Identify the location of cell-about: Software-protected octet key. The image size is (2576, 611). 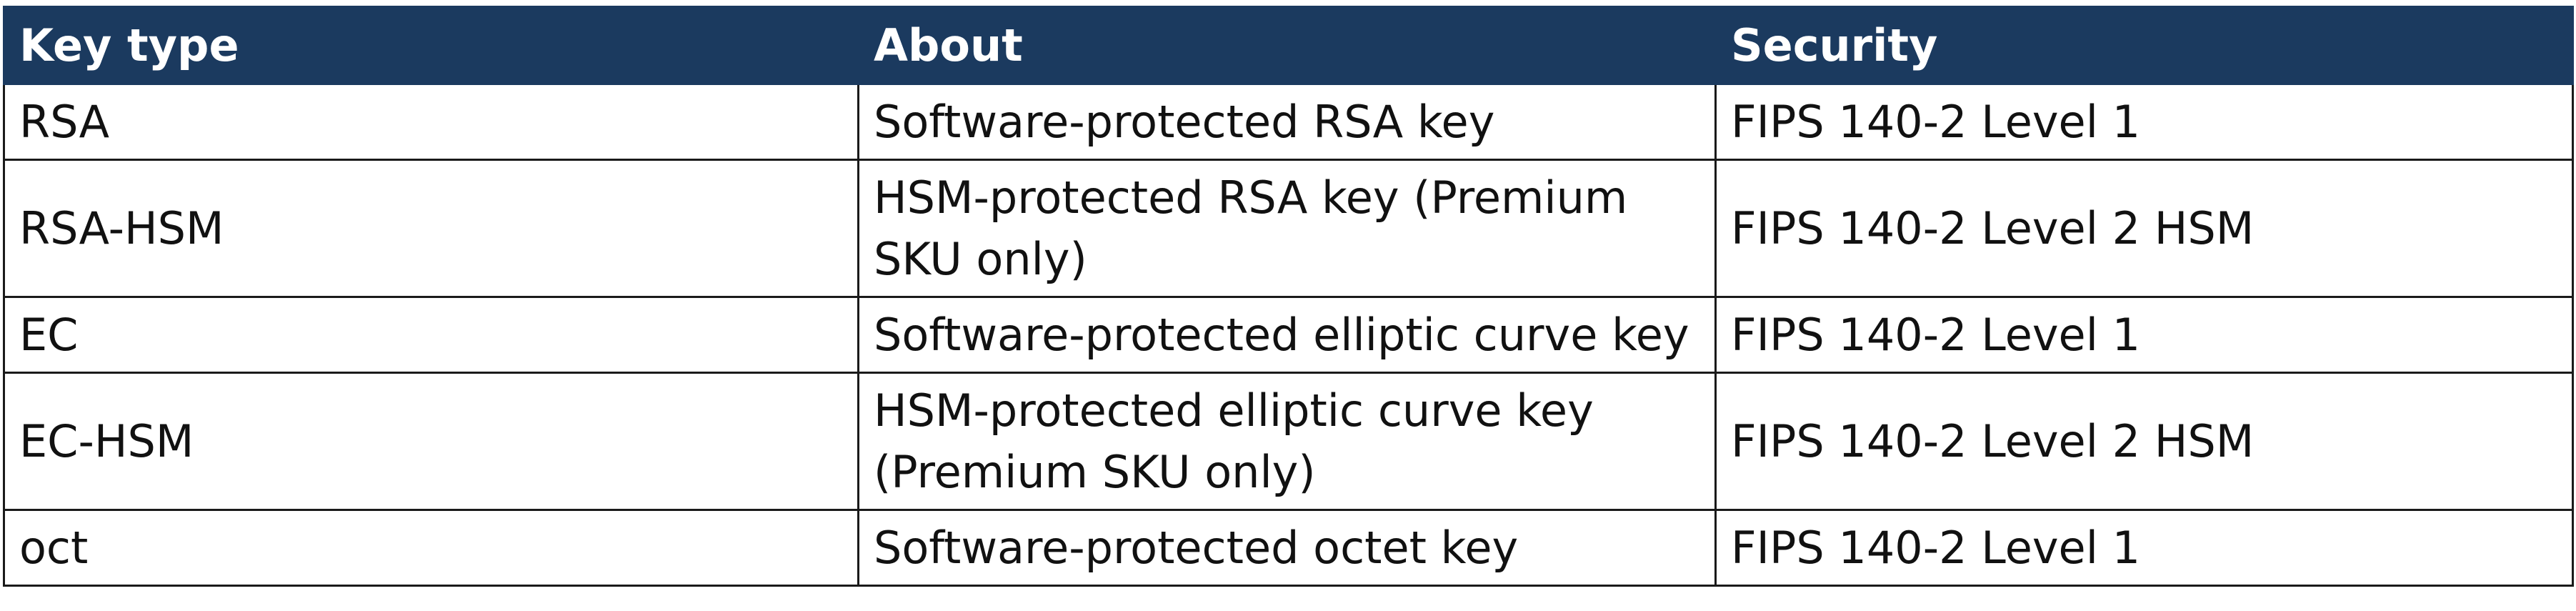
(1287, 548).